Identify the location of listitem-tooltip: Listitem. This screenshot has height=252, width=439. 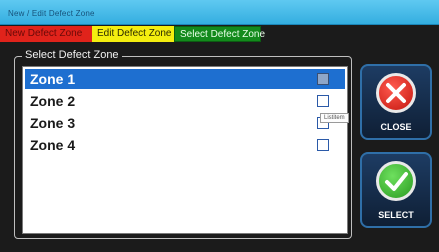
(334, 118).